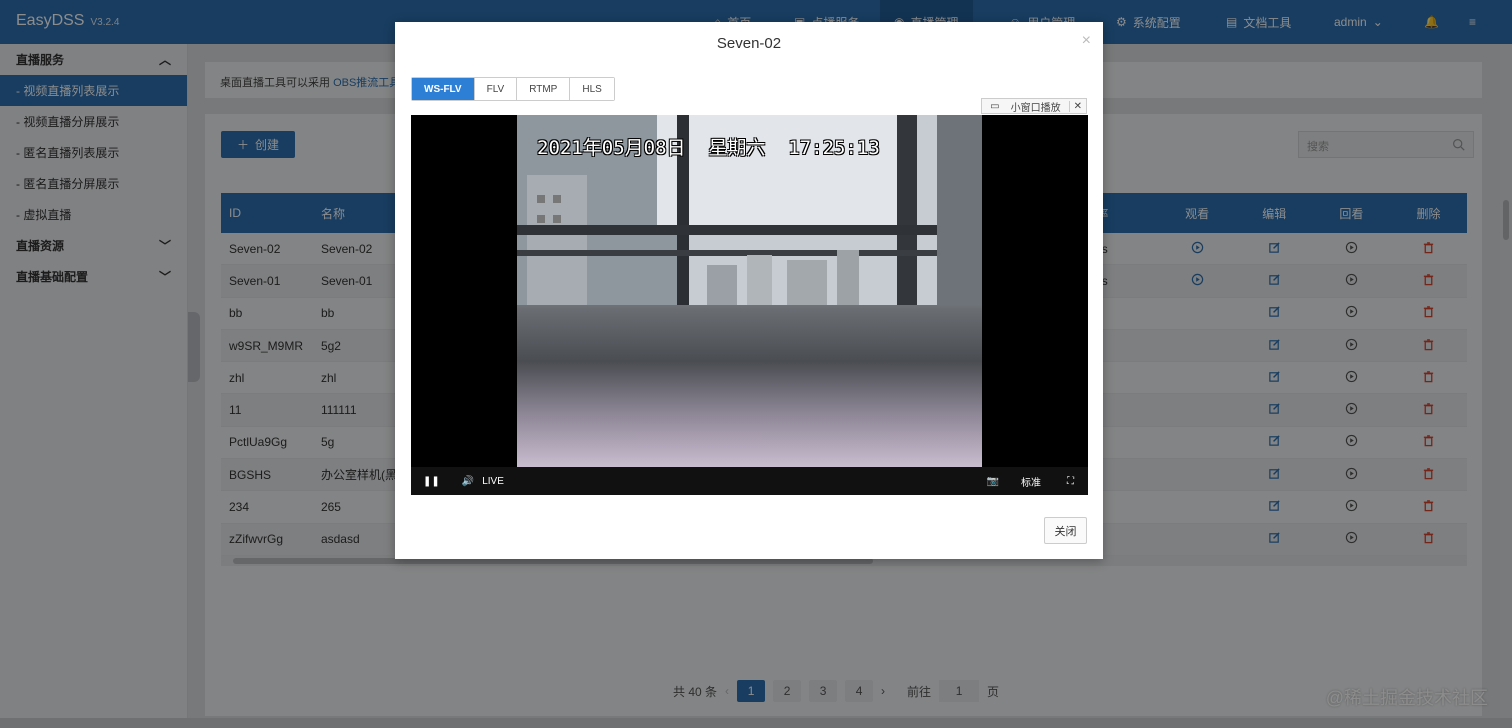 The image size is (1512, 728). I want to click on timestamp-overlay: 2021年05月08日 星期六 17:25:13, so click(708, 148).